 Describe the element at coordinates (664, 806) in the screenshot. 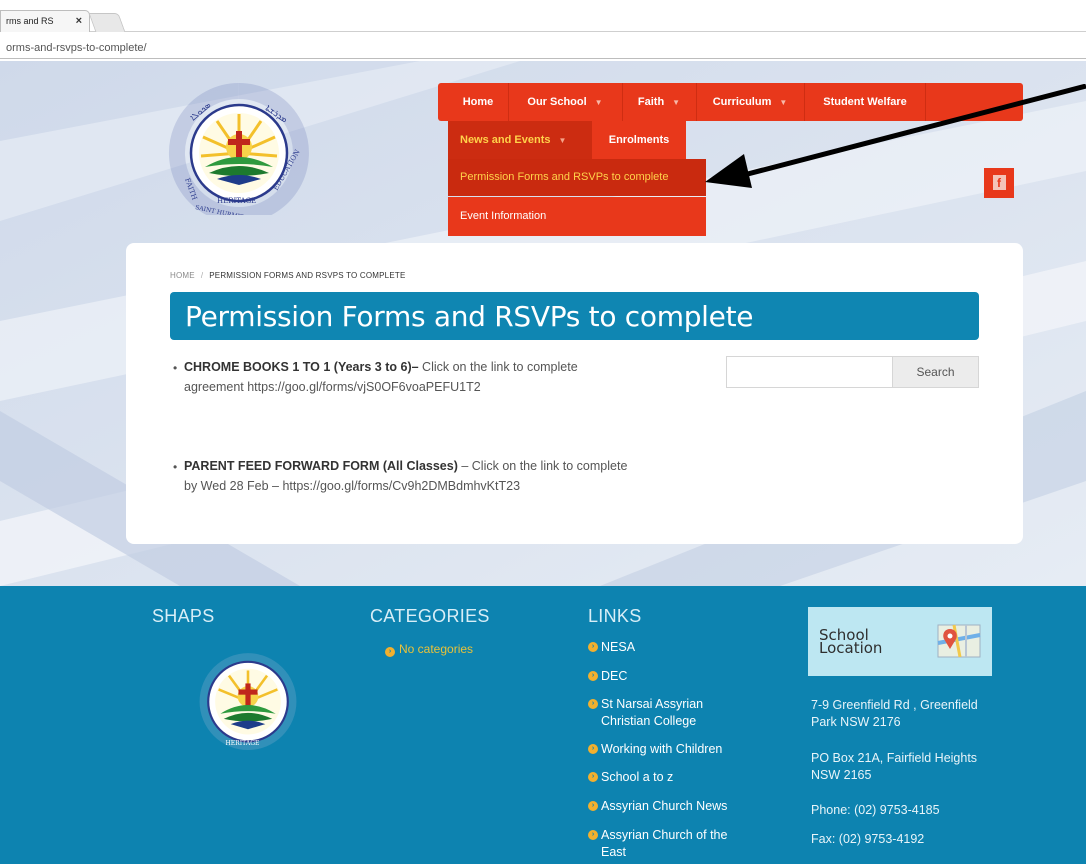

I see `footer-link-label: Assyrian Church News` at that location.